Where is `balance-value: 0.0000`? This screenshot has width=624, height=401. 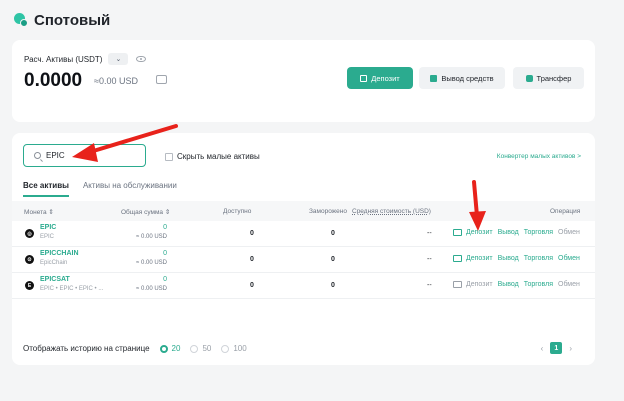 balance-value: 0.0000 is located at coordinates (53, 80).